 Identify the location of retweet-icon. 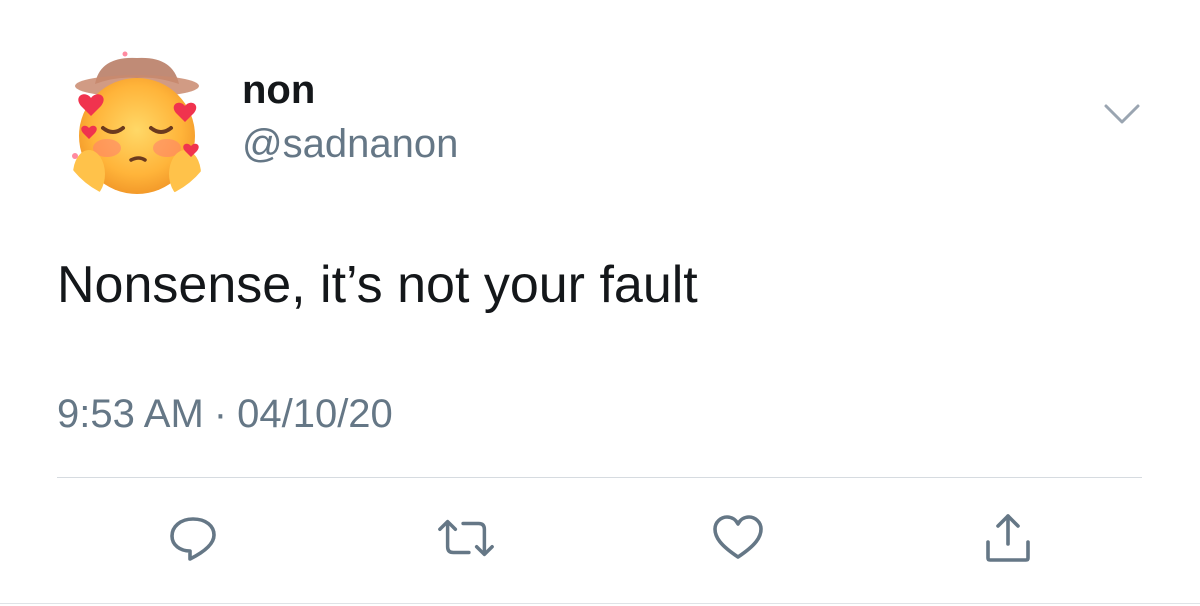
(466, 538).